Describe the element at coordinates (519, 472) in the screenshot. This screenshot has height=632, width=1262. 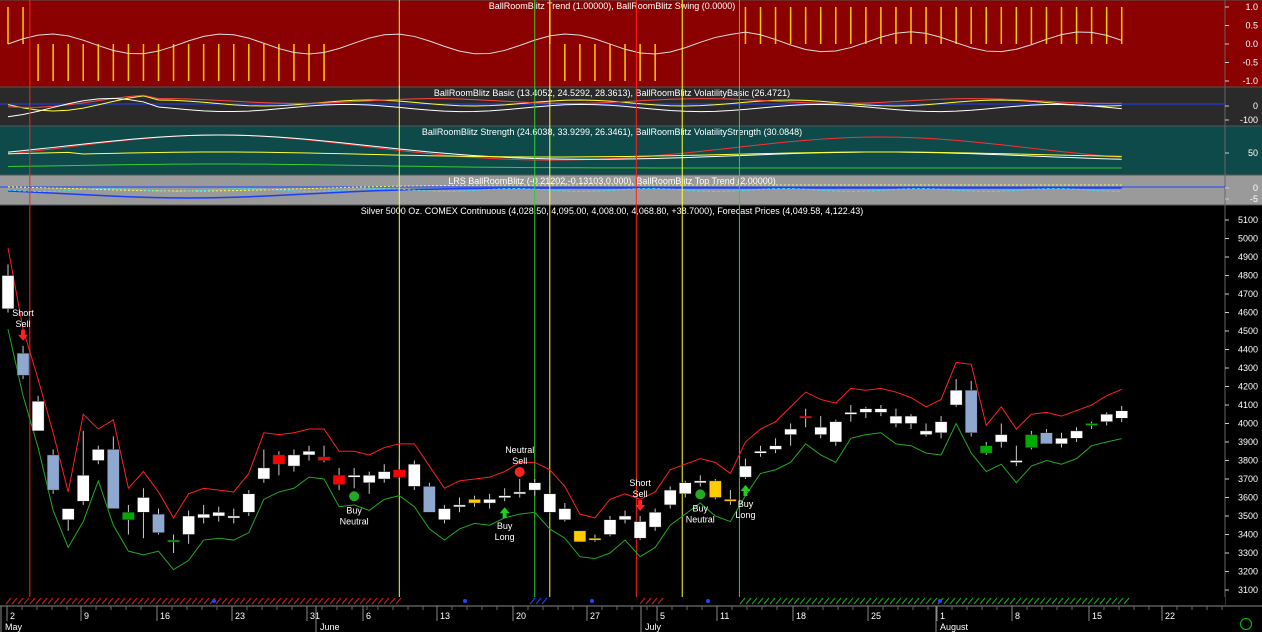
I see `neutral-sell-icon` at that location.